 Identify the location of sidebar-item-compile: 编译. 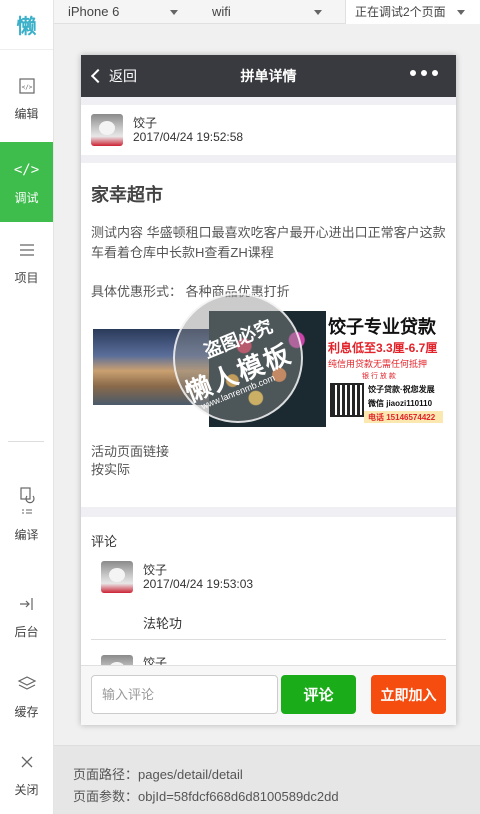
(26, 513).